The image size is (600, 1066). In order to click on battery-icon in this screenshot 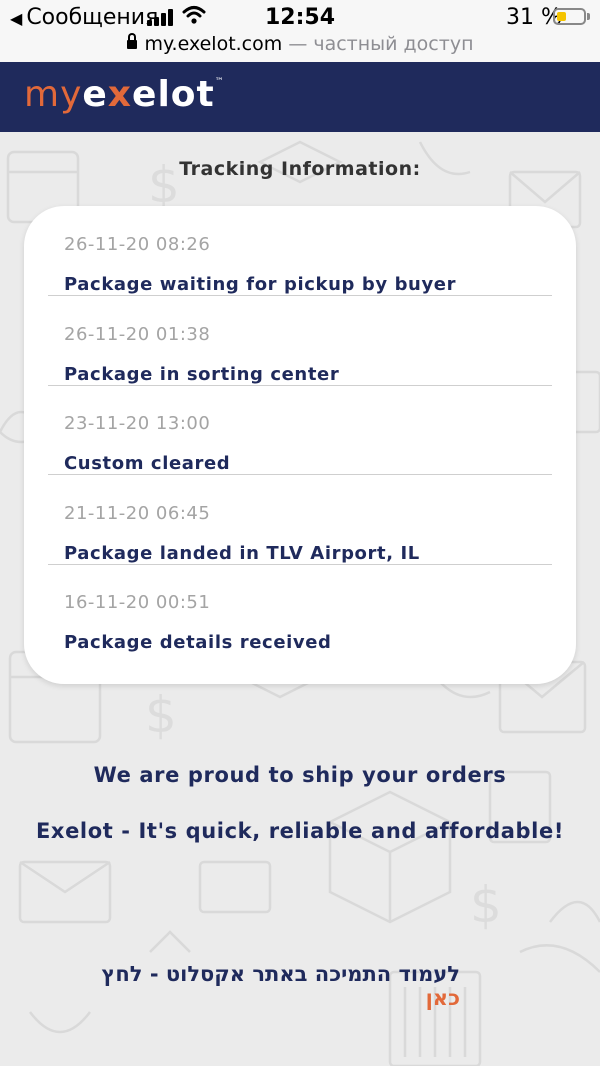, I will do `click(569, 16)`.